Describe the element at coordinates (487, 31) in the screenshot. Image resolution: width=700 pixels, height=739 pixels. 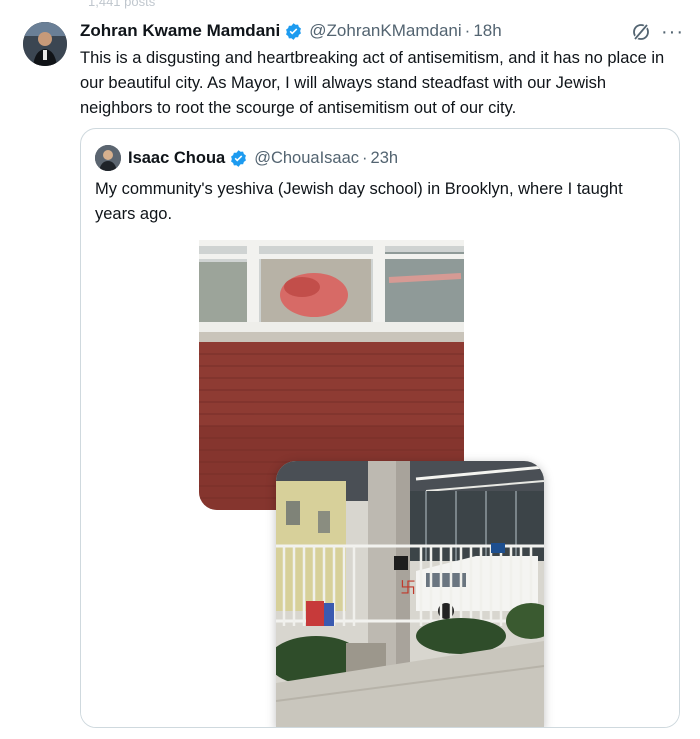
I see `timestamp: 18h` at that location.